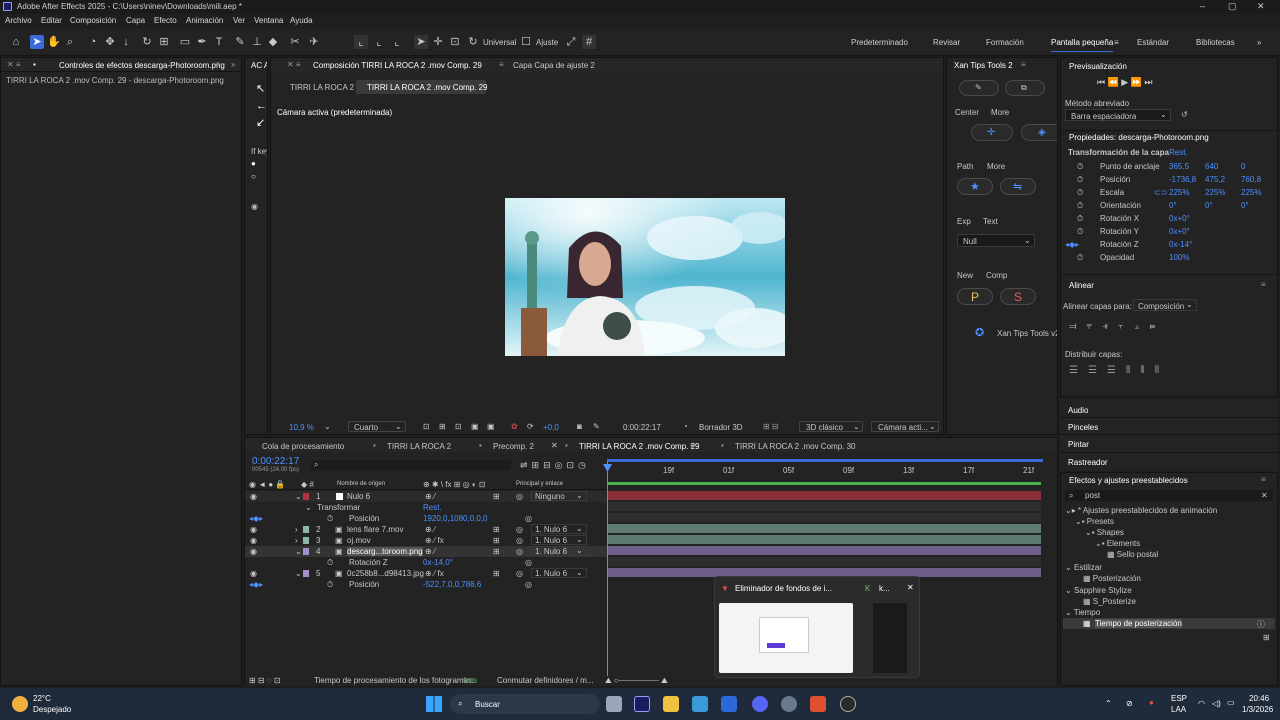  I want to click on menu-capa: Capa, so click(135, 20).